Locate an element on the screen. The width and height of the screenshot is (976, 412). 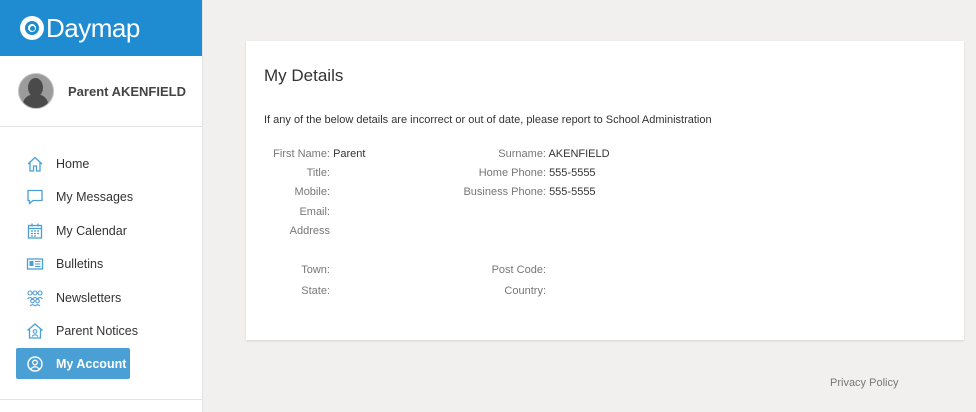
post-code-field: Post Code: is located at coordinates (496, 270).